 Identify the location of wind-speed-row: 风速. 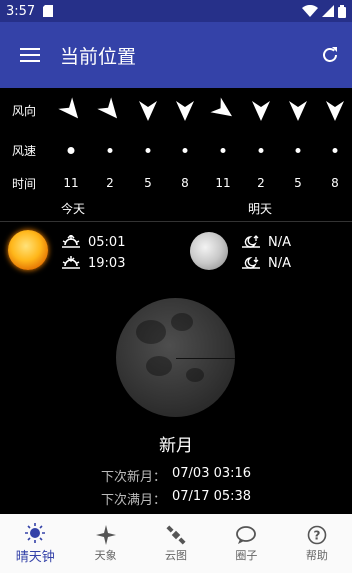
(176, 150).